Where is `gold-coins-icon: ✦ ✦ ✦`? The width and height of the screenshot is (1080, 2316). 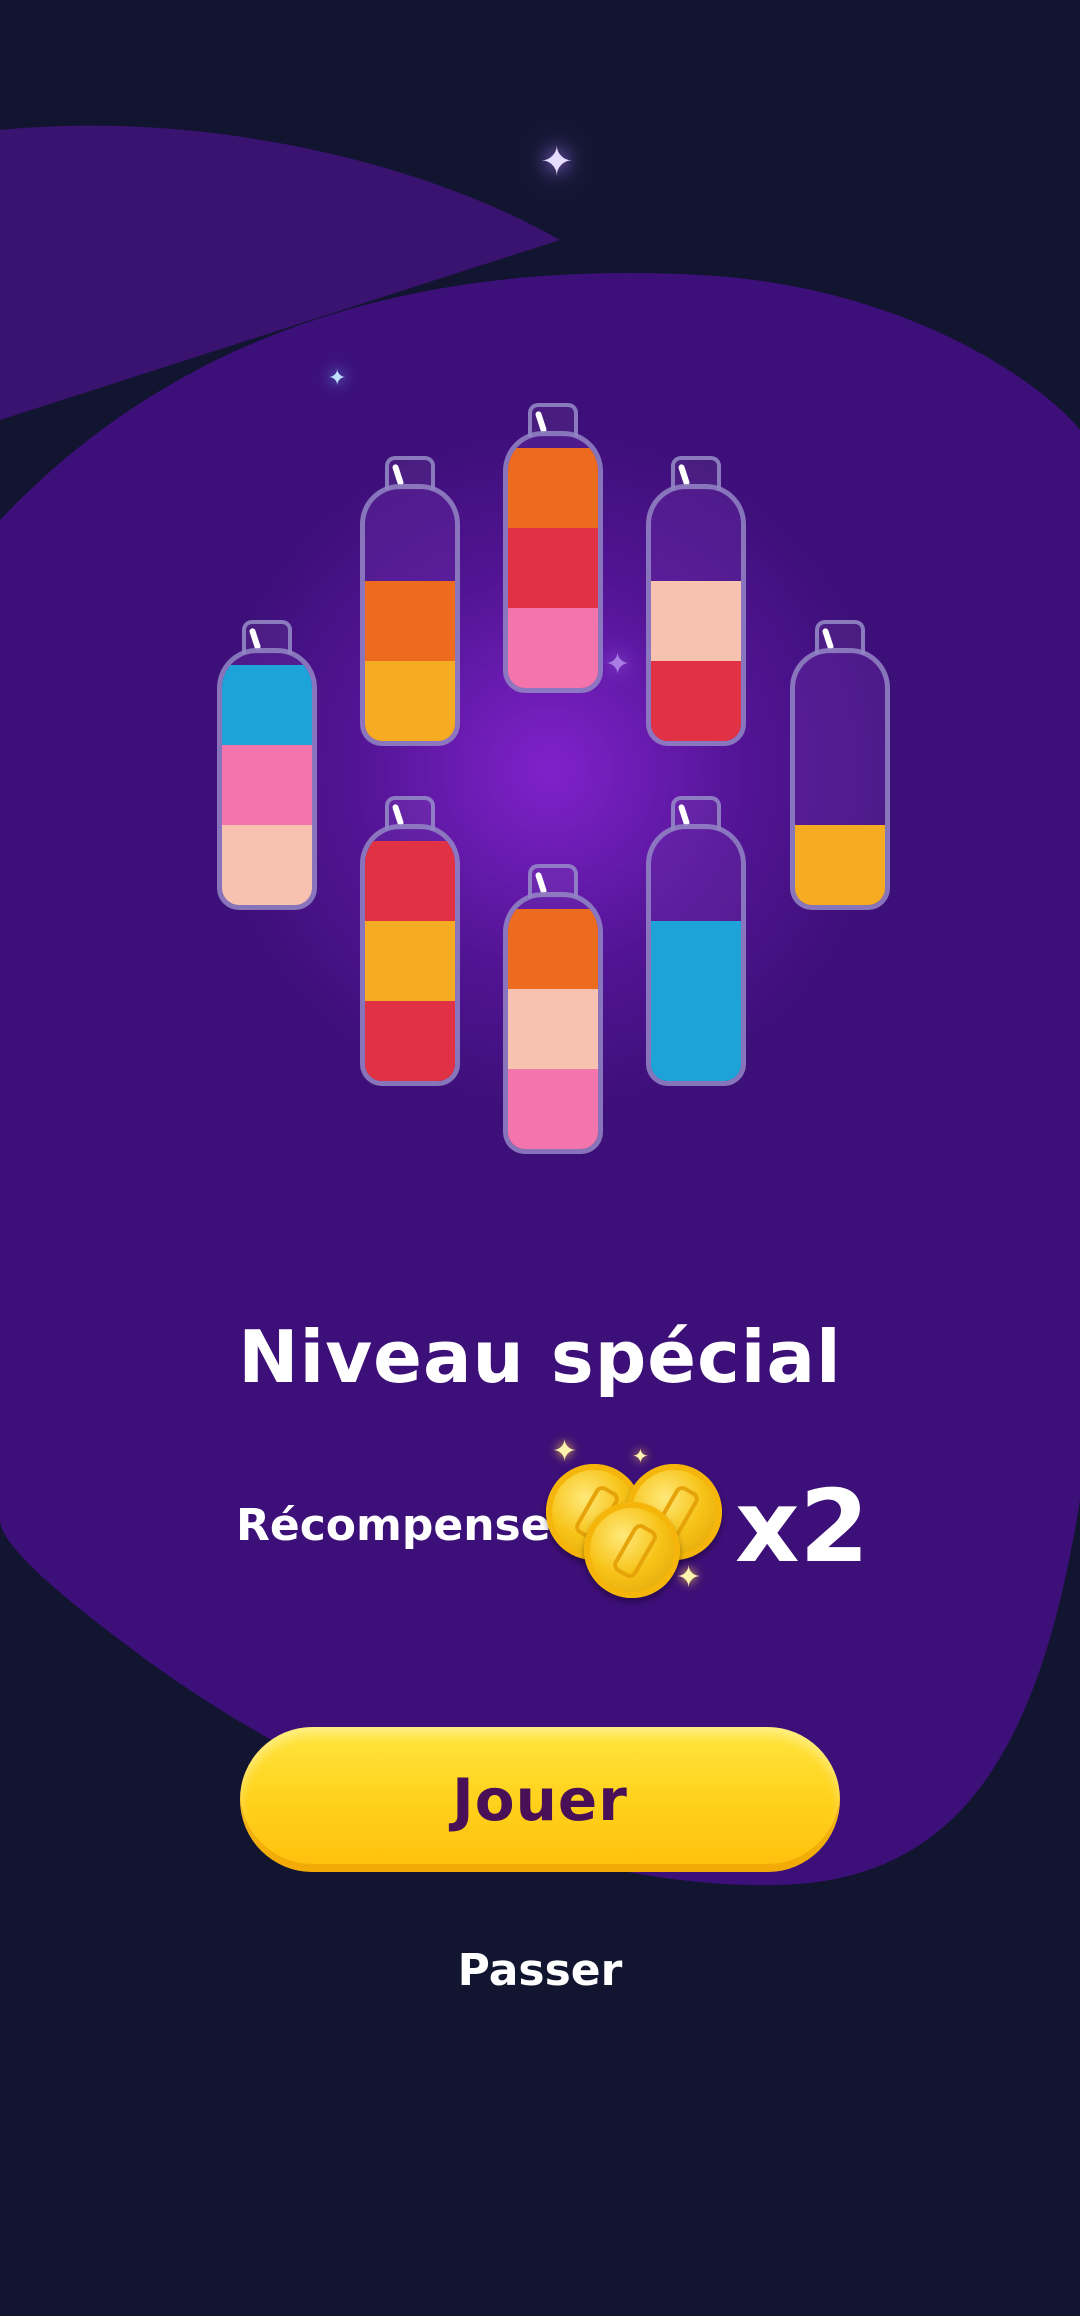
gold-coins-icon: ✦ ✦ ✦ is located at coordinates (635, 1517).